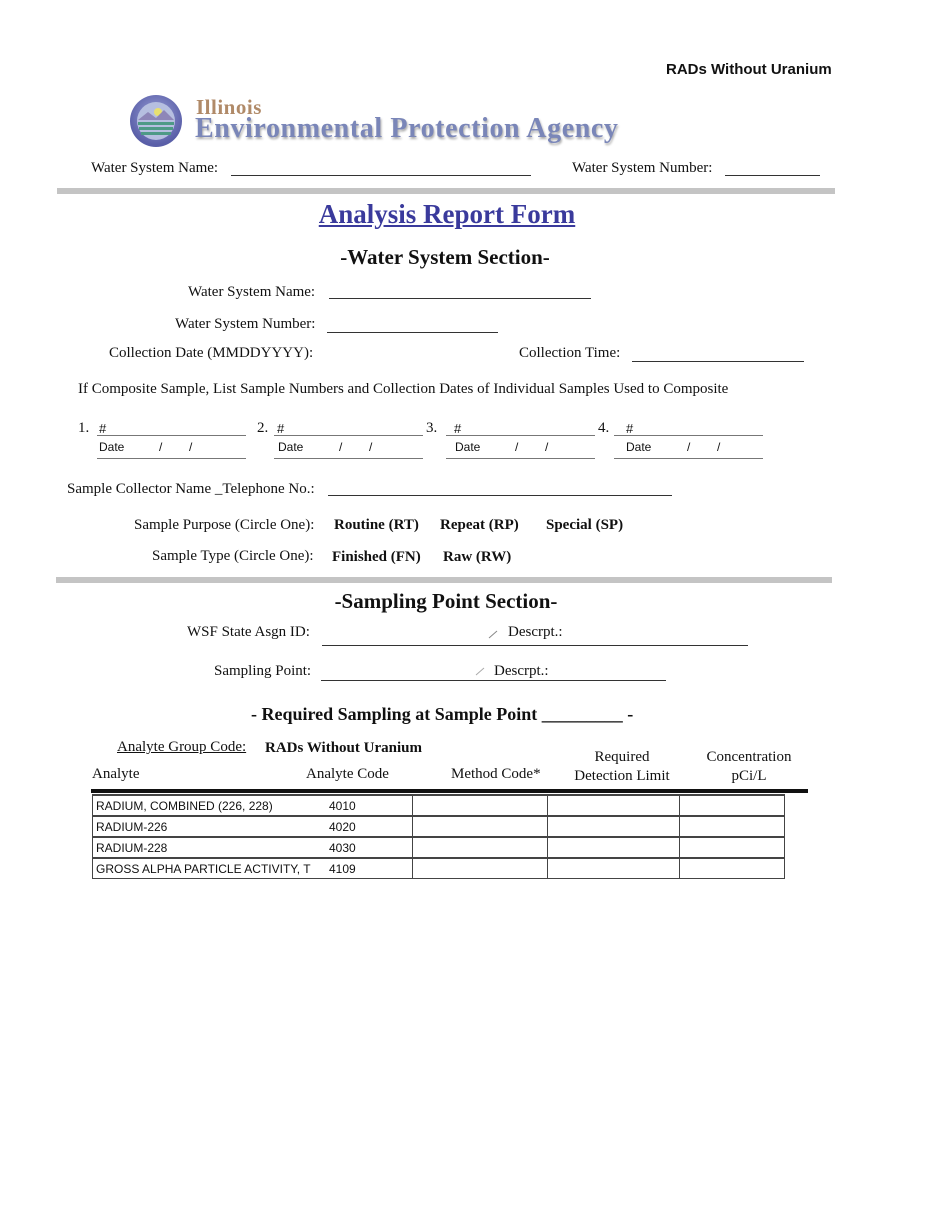 The height and width of the screenshot is (1230, 950). What do you see at coordinates (477, 557) in the screenshot?
I see `type-option-raw: Raw (RW)` at bounding box center [477, 557].